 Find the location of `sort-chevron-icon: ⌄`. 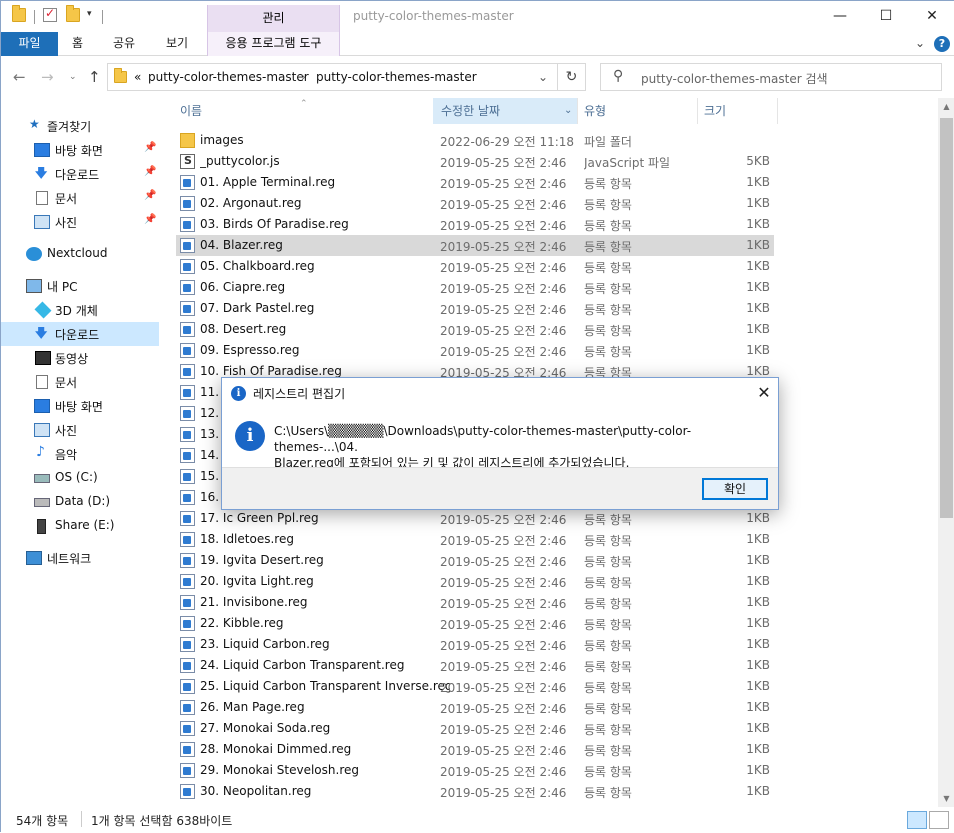

sort-chevron-icon: ⌄ is located at coordinates (568, 111).